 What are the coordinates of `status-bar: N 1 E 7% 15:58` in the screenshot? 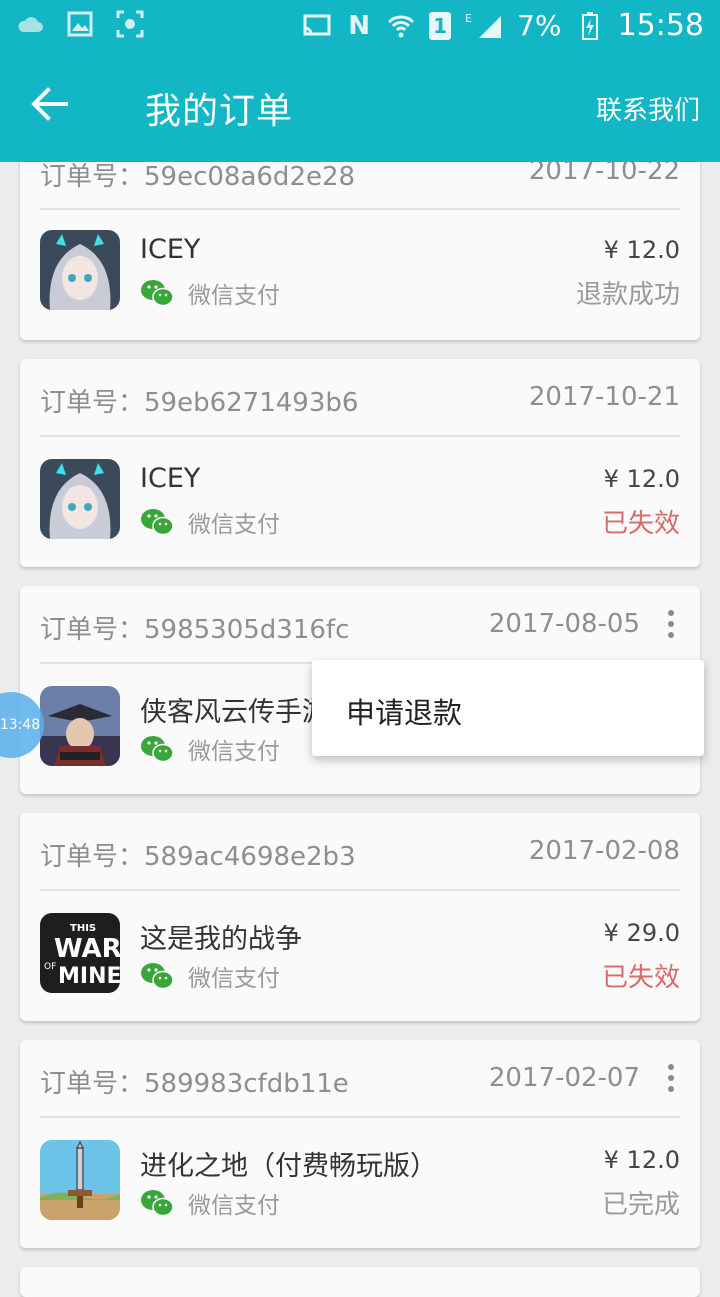 It's located at (360, 26).